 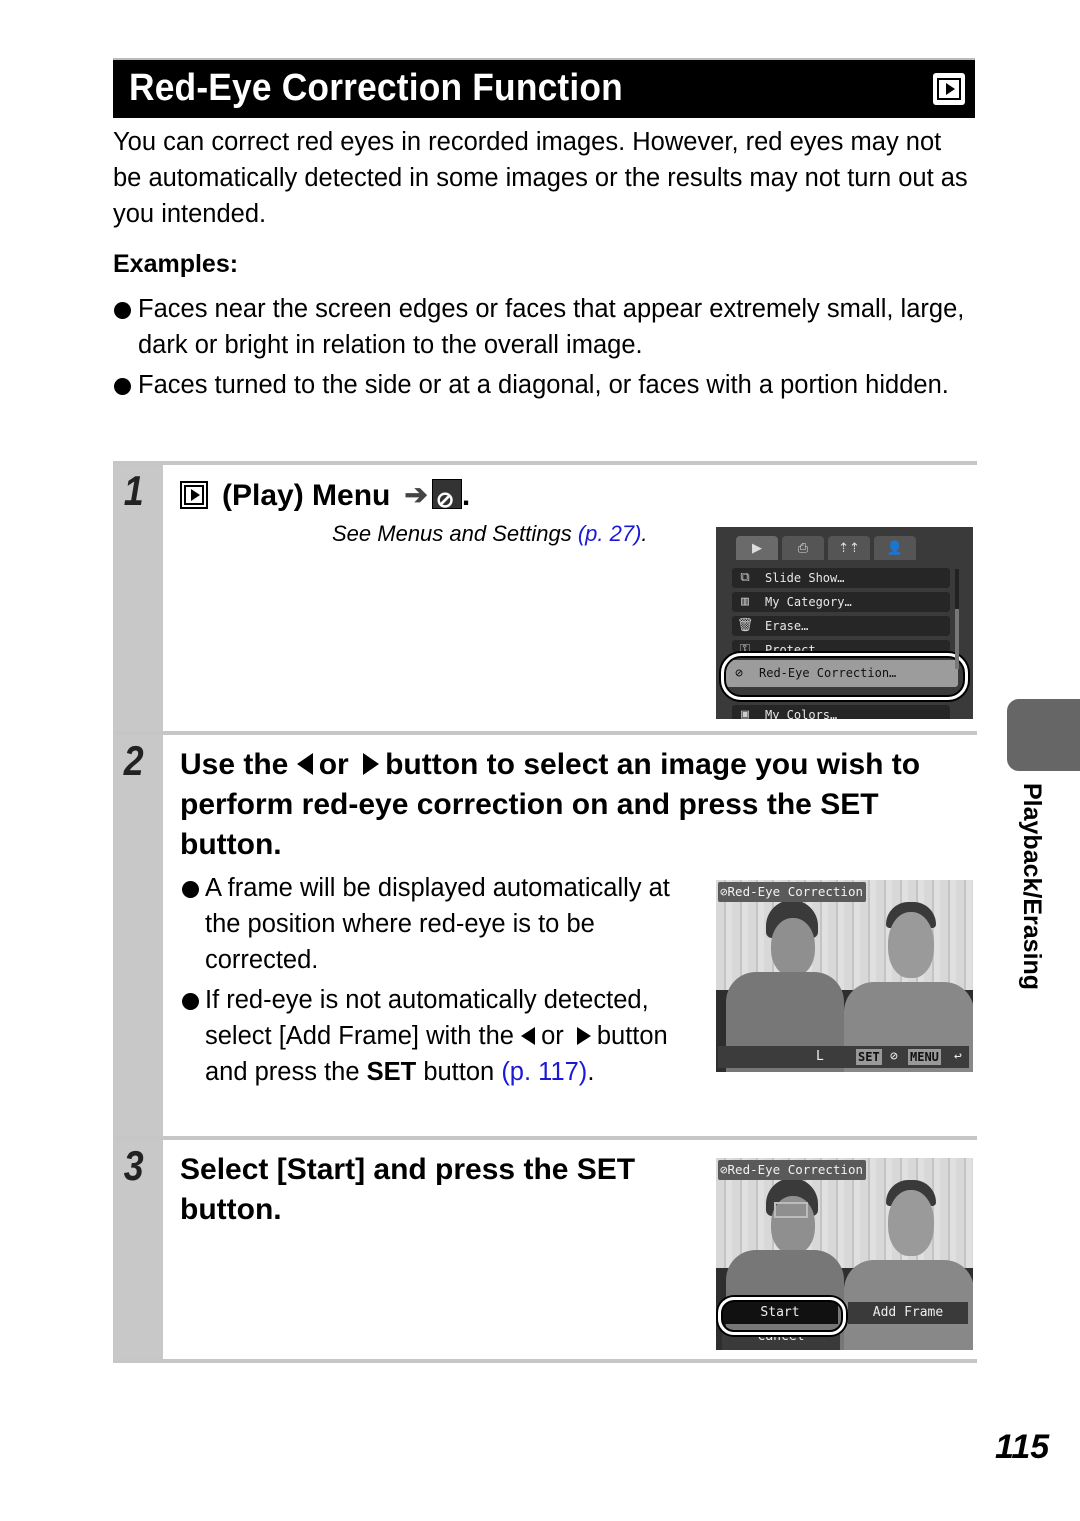 I want to click on play-menu-icon, so click(x=194, y=495).